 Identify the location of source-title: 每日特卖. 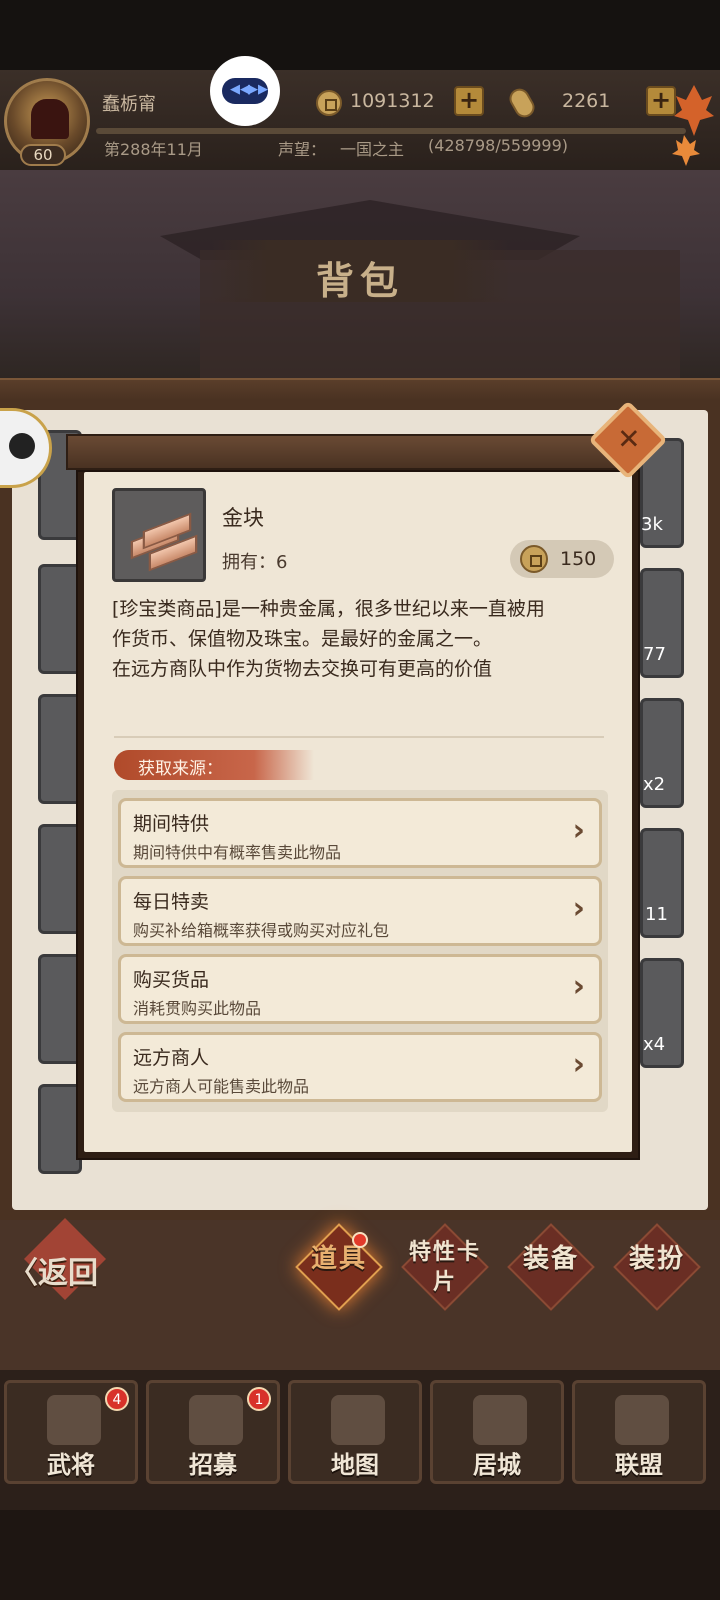
(171, 902).